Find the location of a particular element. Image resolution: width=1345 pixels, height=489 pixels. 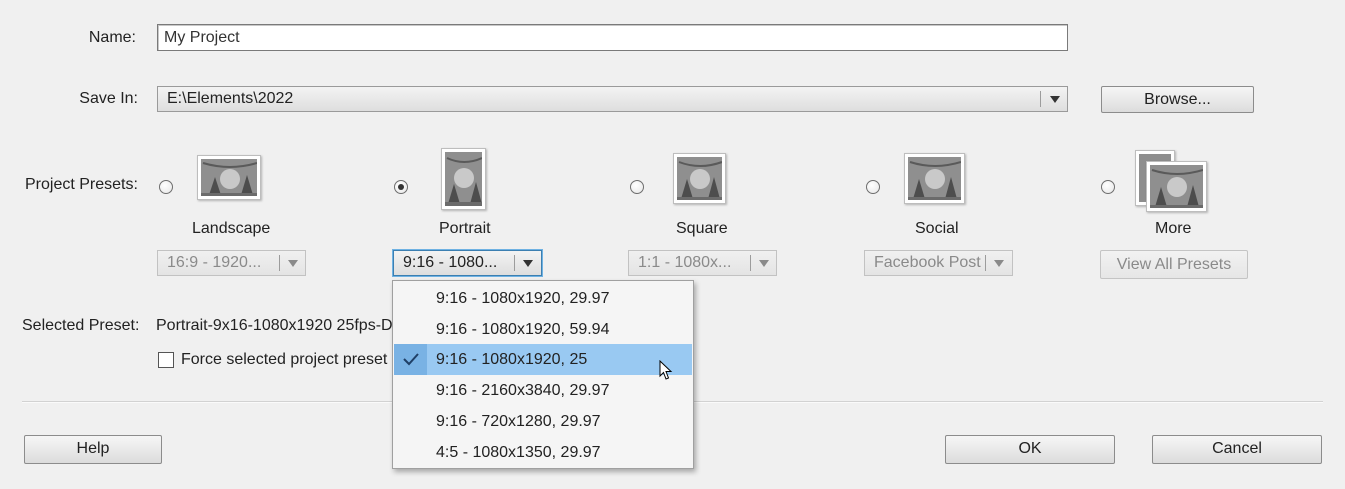

dropdown-item: 9:16 - 1080x1920, 59.94 is located at coordinates (543, 329).